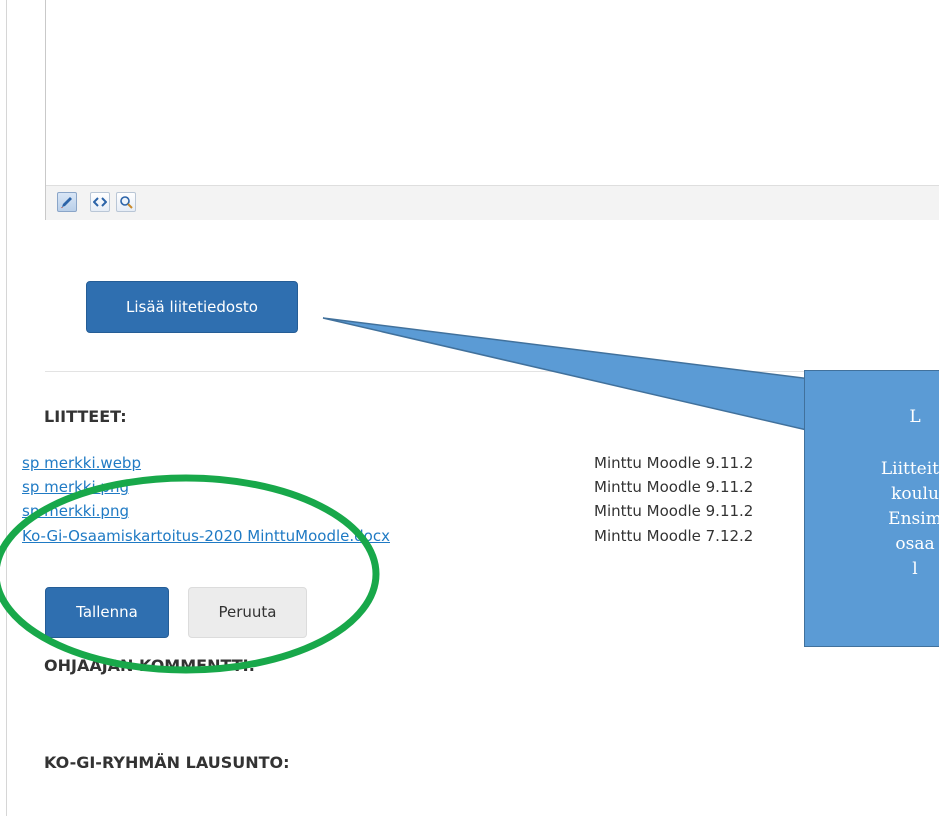 The image size is (939, 816). I want to click on callout-text-line: koulu, so click(915, 494).